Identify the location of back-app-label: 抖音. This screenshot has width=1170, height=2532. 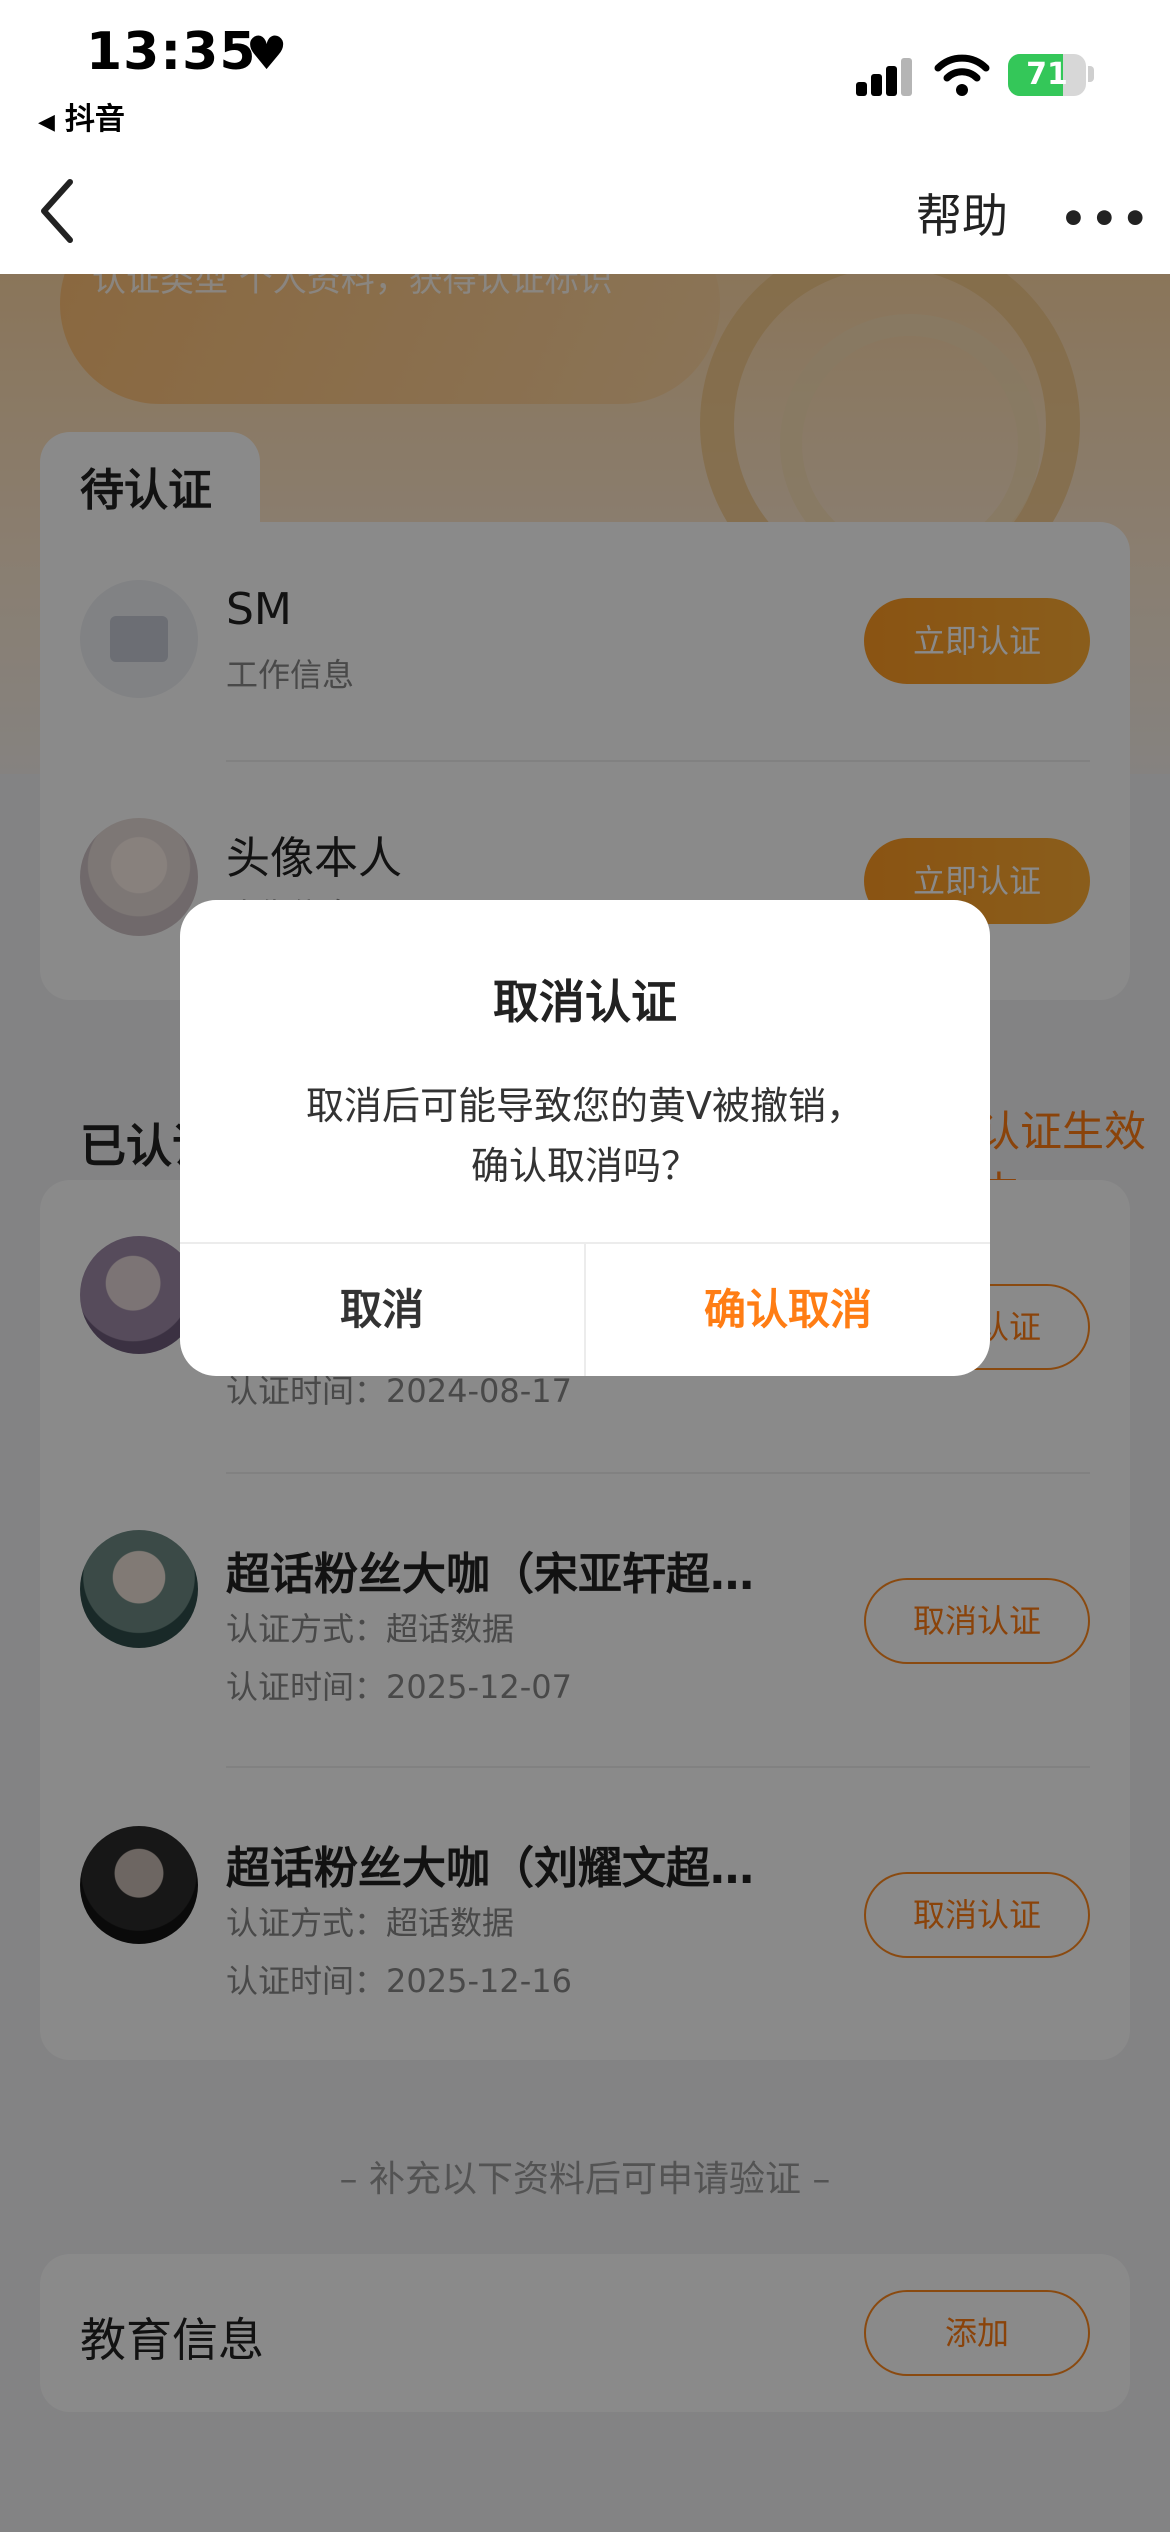
(94, 119).